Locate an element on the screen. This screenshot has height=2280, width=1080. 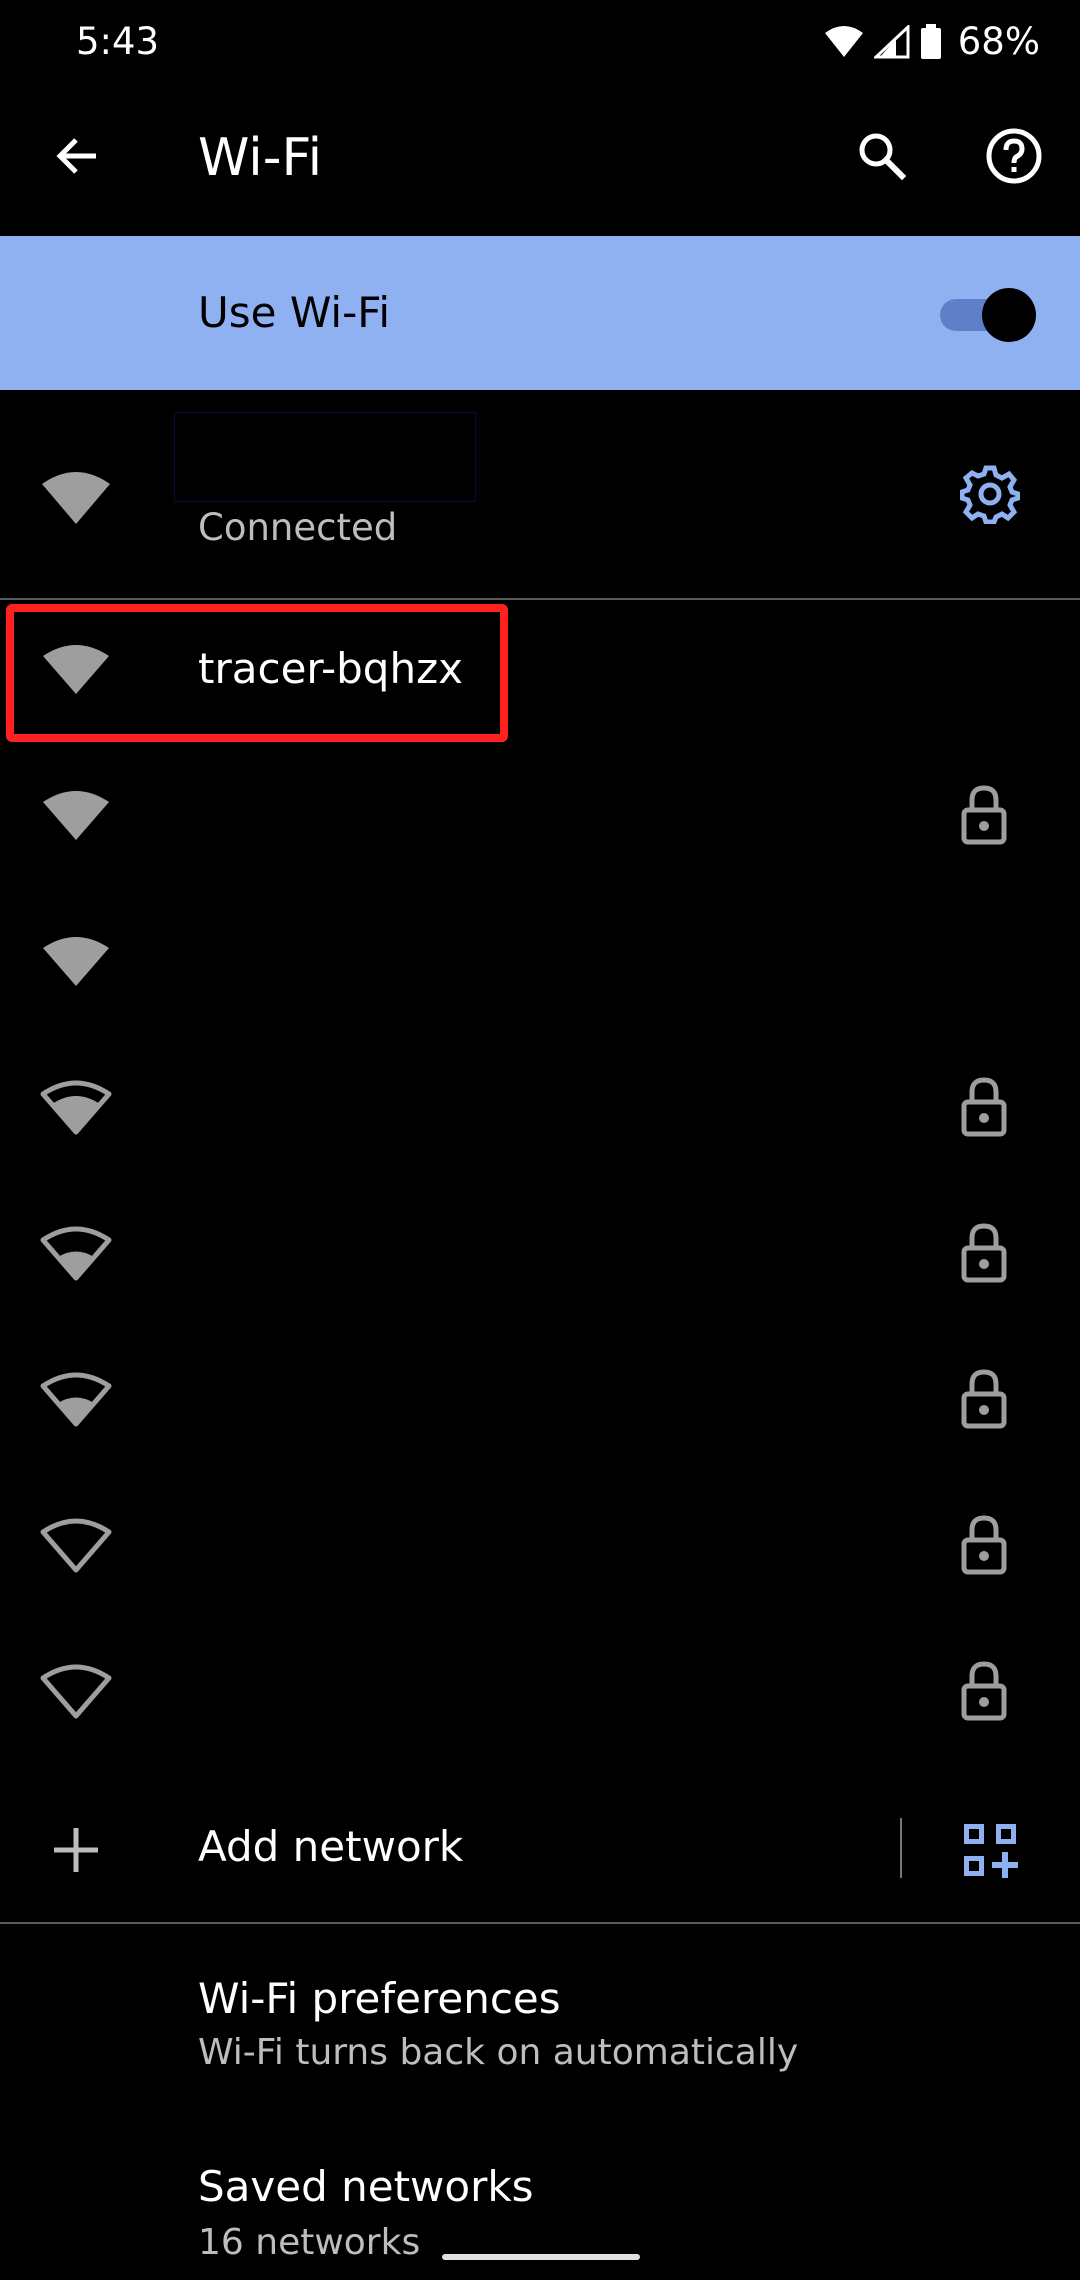
plus-icon is located at coordinates (76, 1850).